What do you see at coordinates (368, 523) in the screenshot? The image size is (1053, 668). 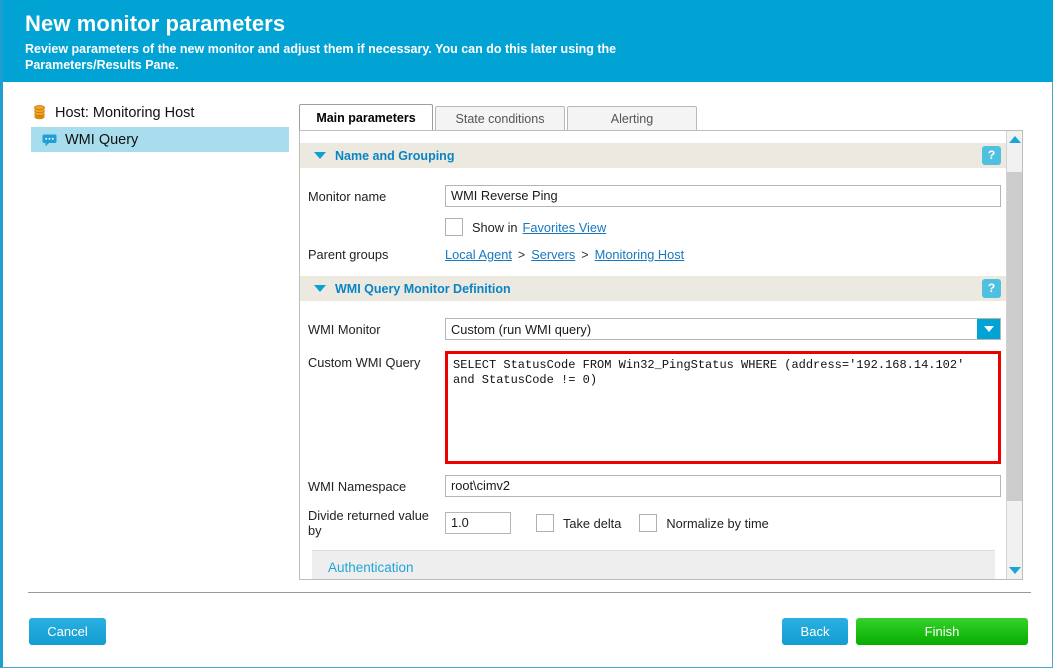 I see `divide-returned-value-label: Divide returned value by` at bounding box center [368, 523].